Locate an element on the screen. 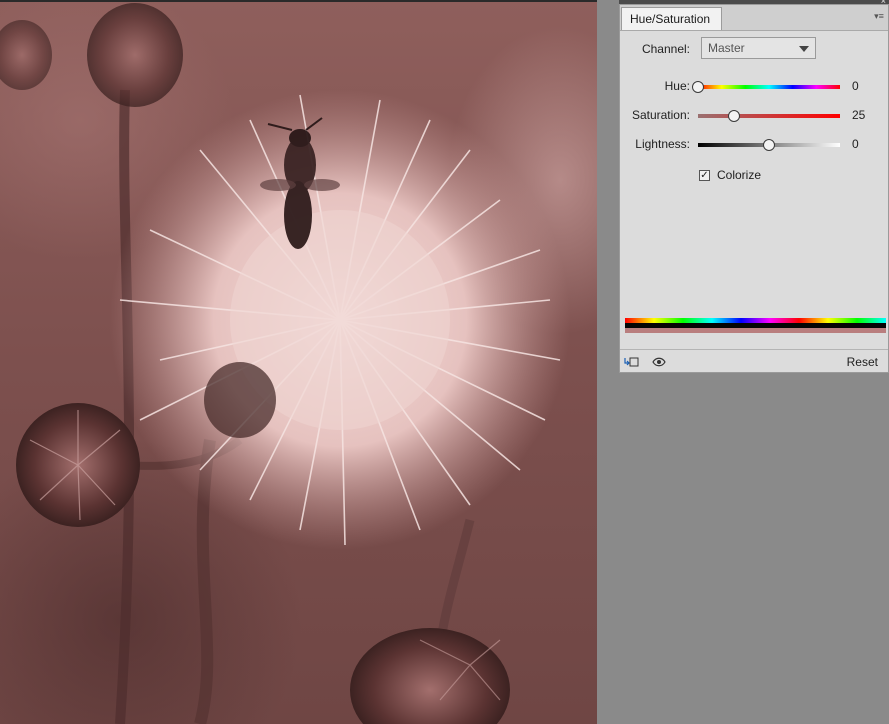 This screenshot has width=889, height=724. hue-slider-thumb is located at coordinates (698, 87).